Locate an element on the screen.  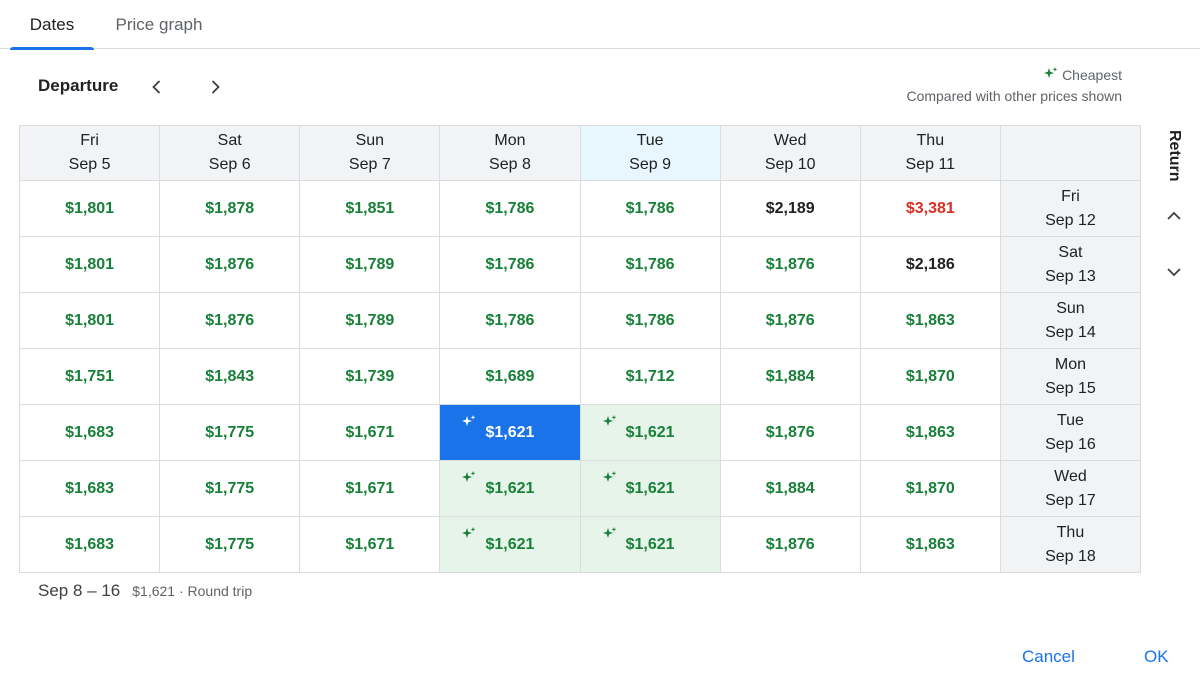
return-next-button is located at coordinates (1174, 272).